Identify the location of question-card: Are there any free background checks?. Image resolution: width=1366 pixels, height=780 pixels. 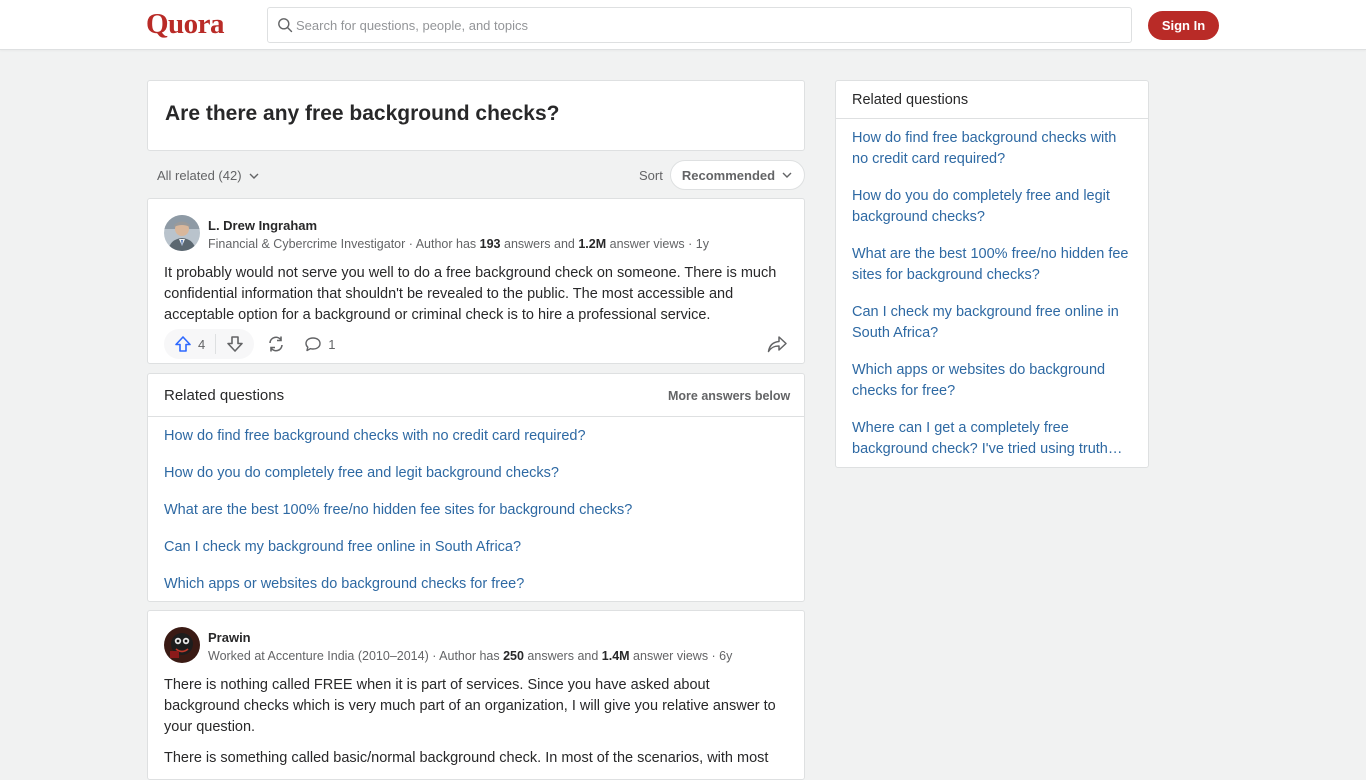
(476, 115).